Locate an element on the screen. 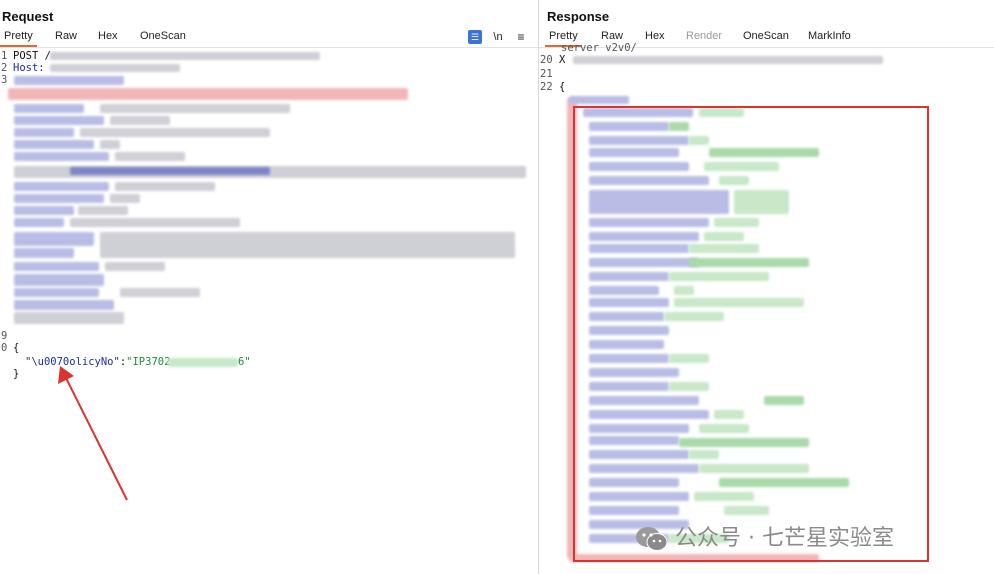 The image size is (994, 574). red-arrow-annotation is located at coordinates (93, 433).